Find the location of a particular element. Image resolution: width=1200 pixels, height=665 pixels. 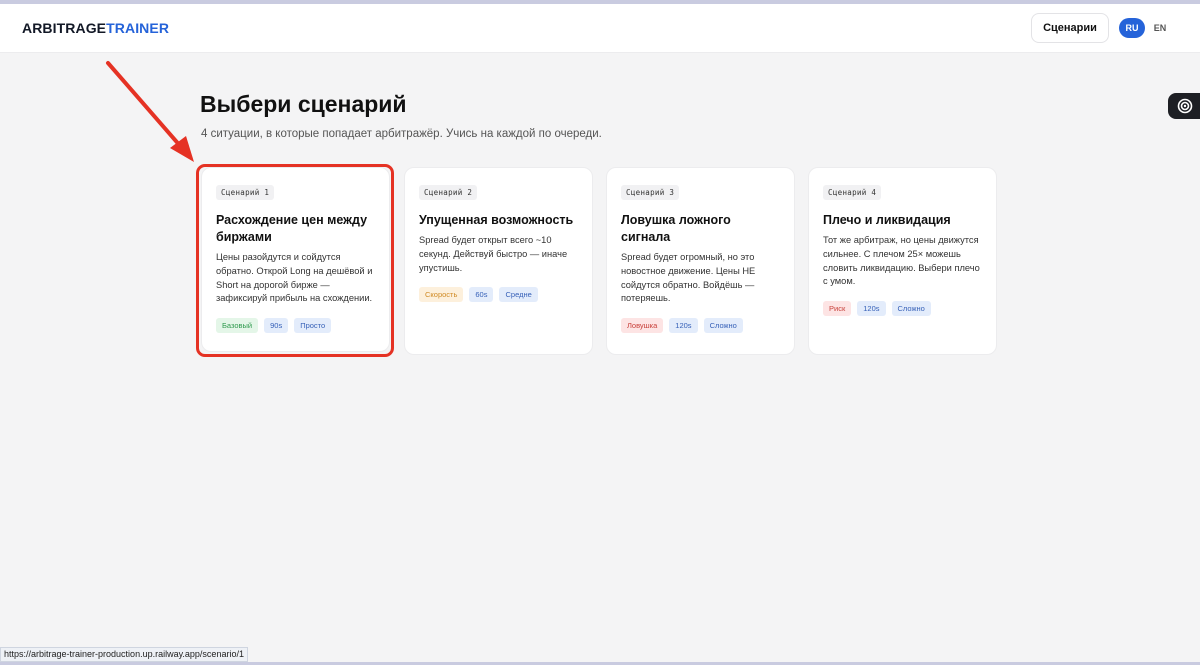

scenario-tag: Сценарий 3 is located at coordinates (650, 192).